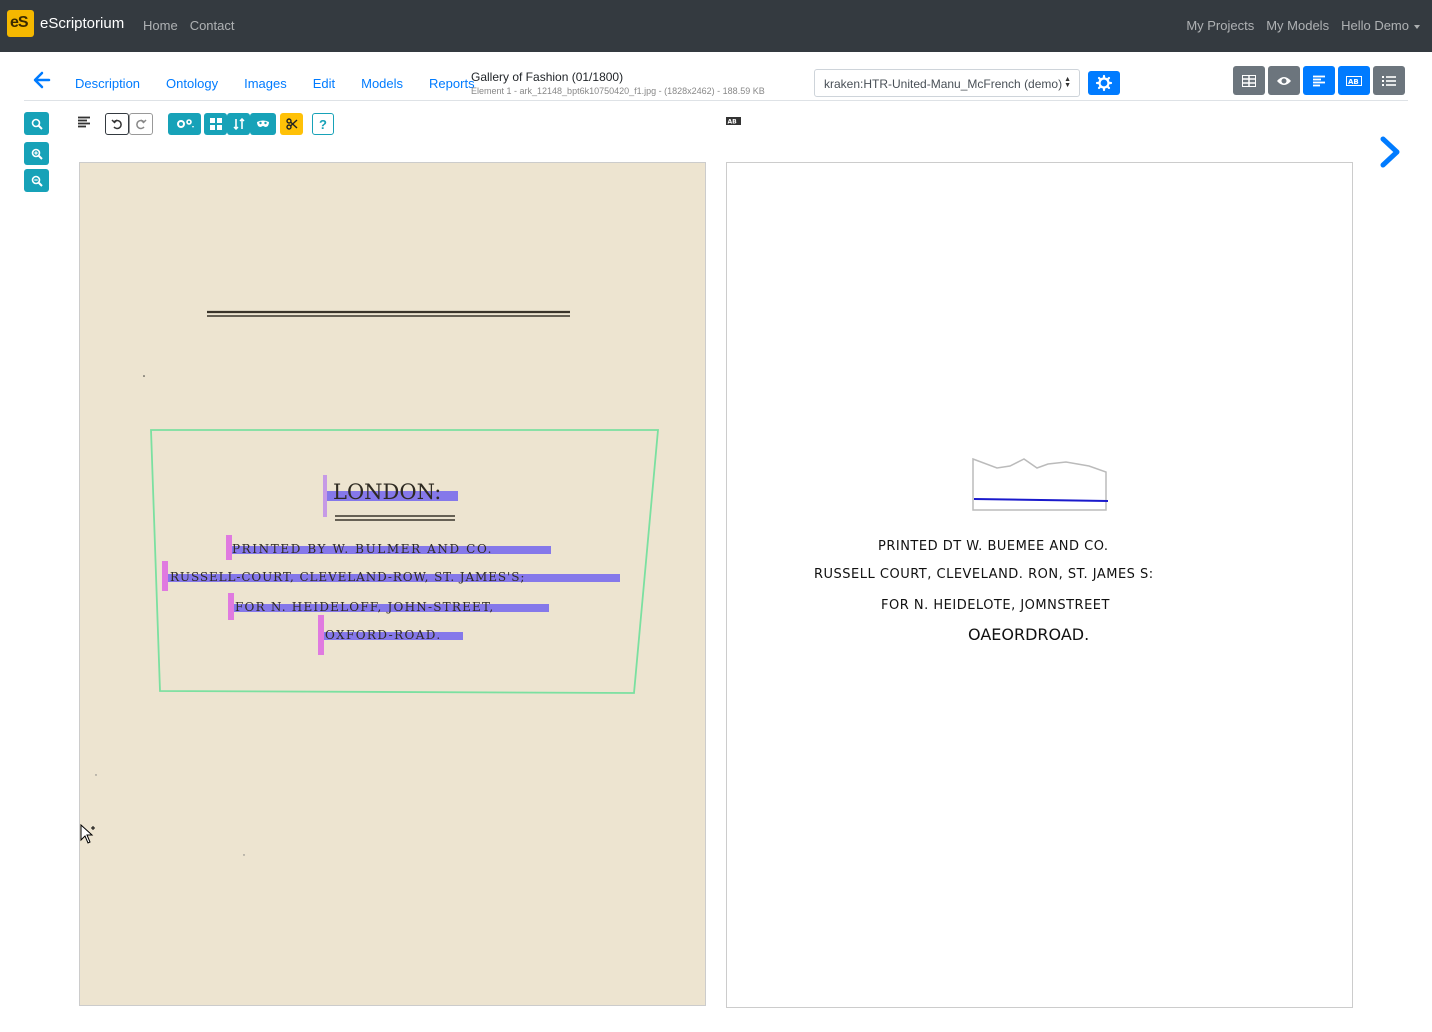  Describe the element at coordinates (993, 546) in the screenshot. I see `transcription-line: PRINTED DT W. BUEMEE AND CO.` at that location.